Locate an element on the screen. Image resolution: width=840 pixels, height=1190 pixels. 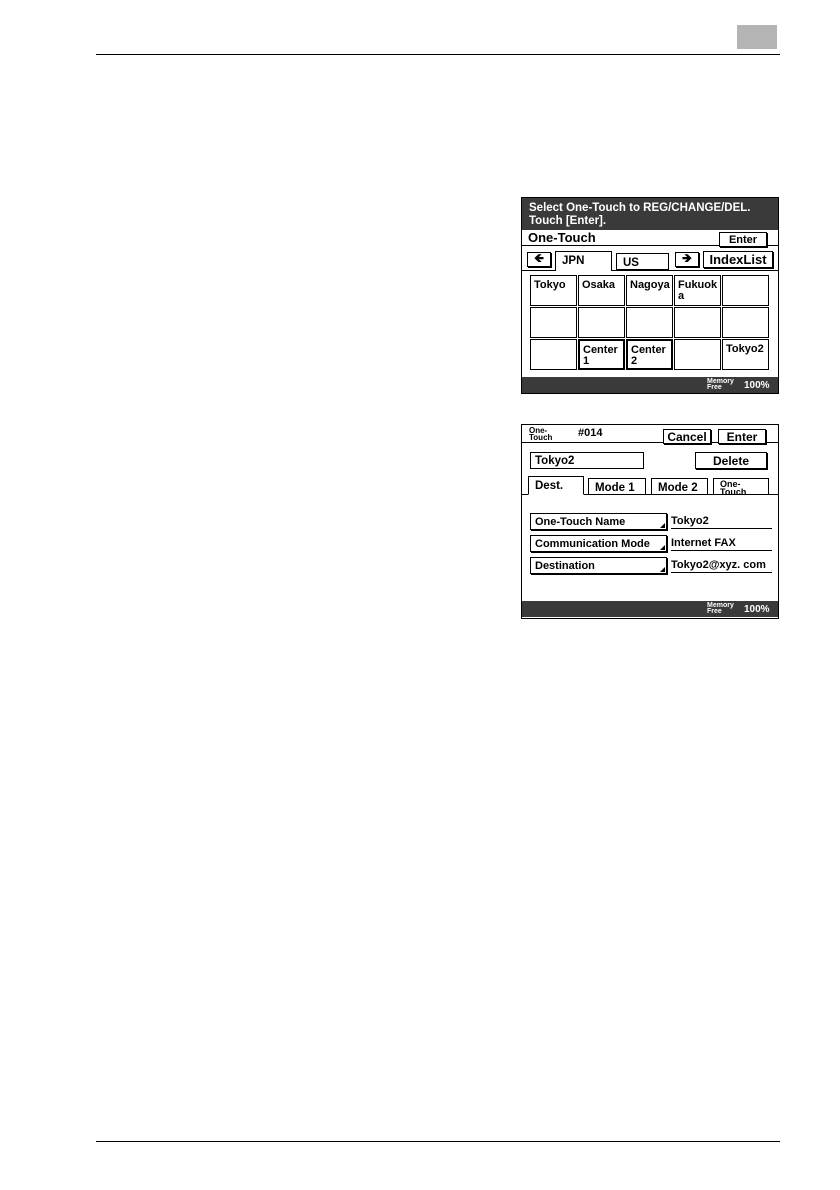
screen-title: One-Touch is located at coordinates (562, 237).